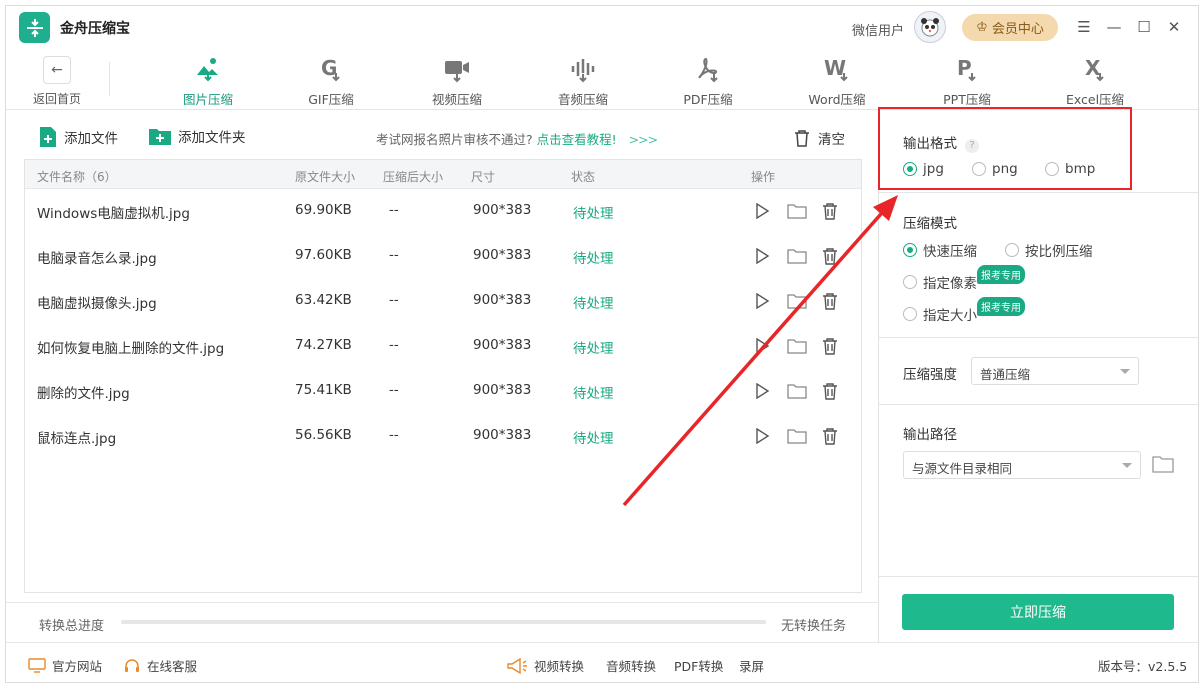 The height and width of the screenshot is (688, 1204). What do you see at coordinates (48, 137) in the screenshot?
I see `add-file-icon` at bounding box center [48, 137].